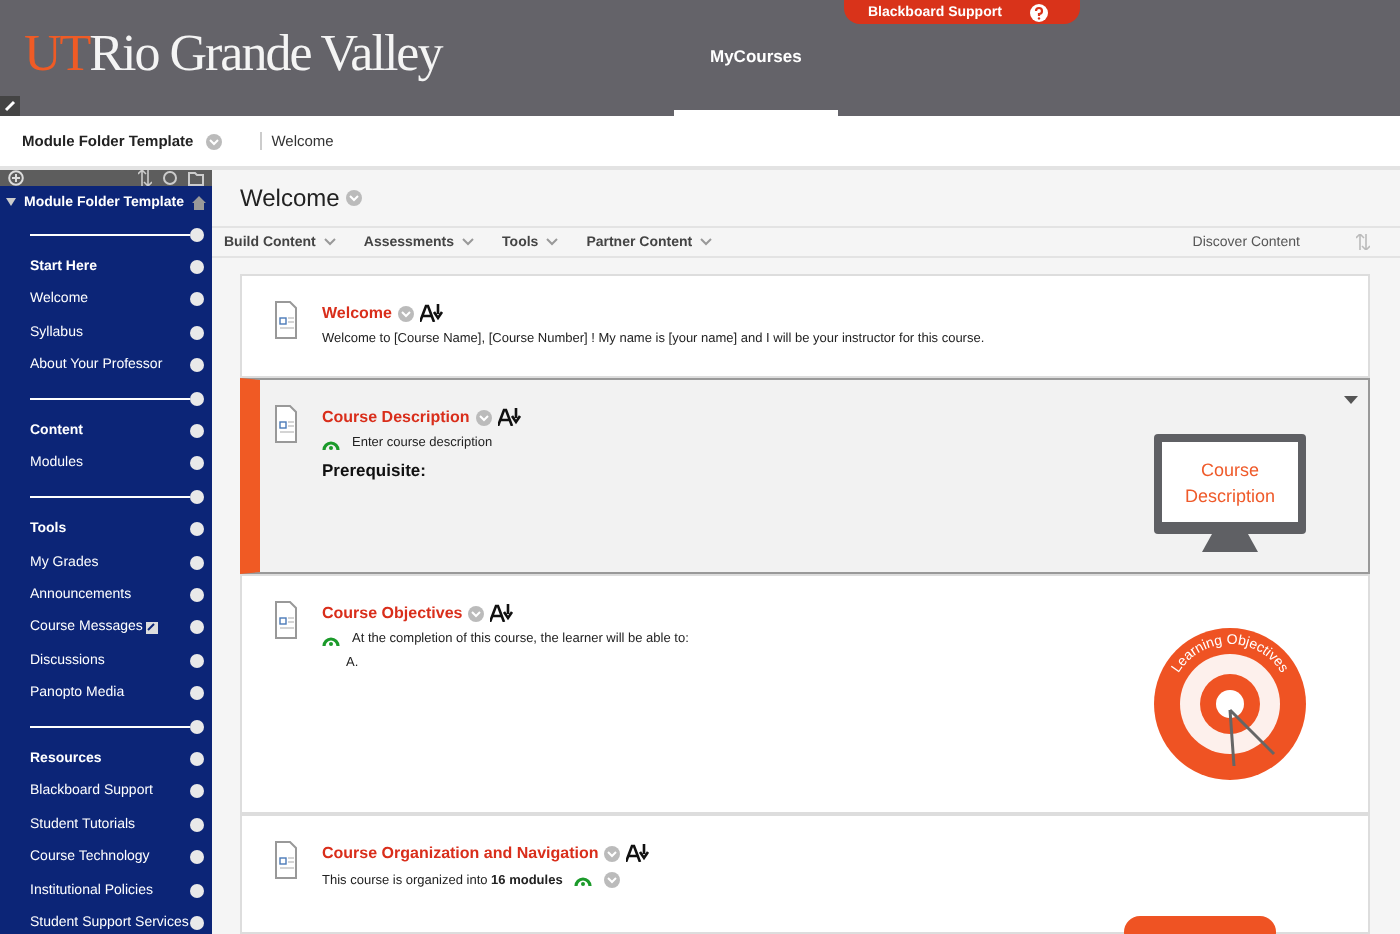  I want to click on university-logo: UTRio Grande Valley, so click(312, 58).